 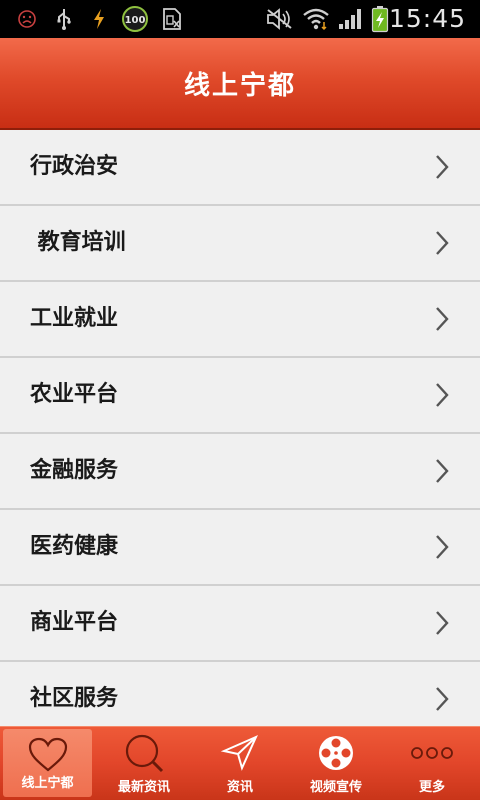 I want to click on flash-icon, so click(x=99, y=19).